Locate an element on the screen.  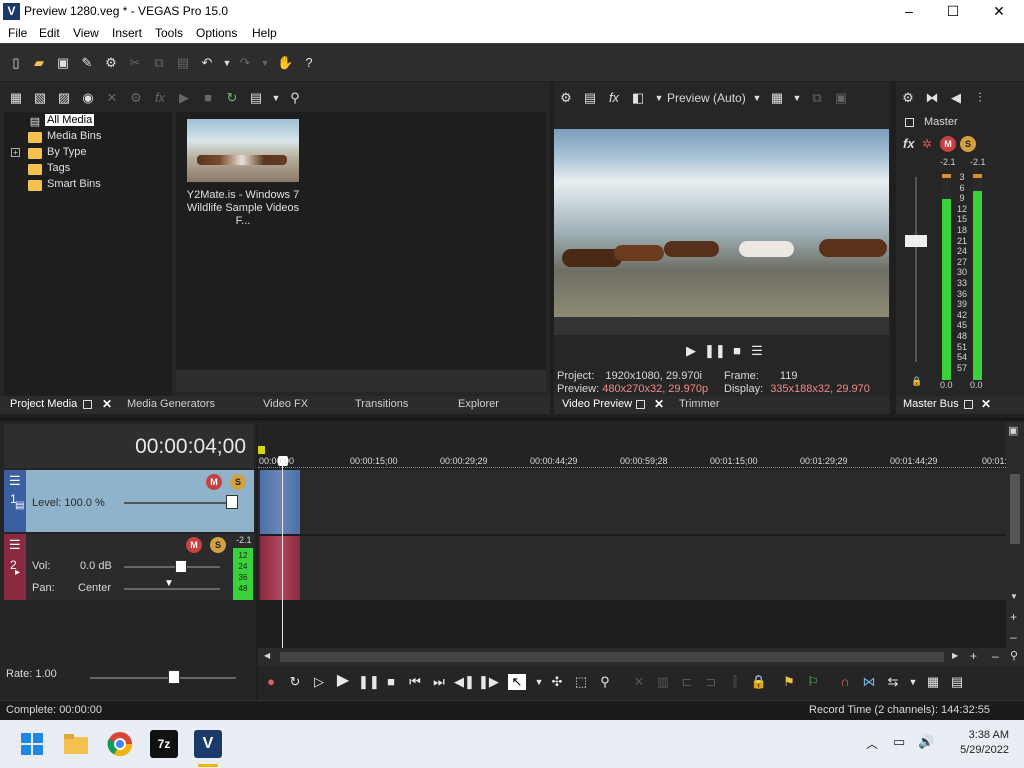
vegas-taskbar-icon: V is located at coordinates (208, 744).